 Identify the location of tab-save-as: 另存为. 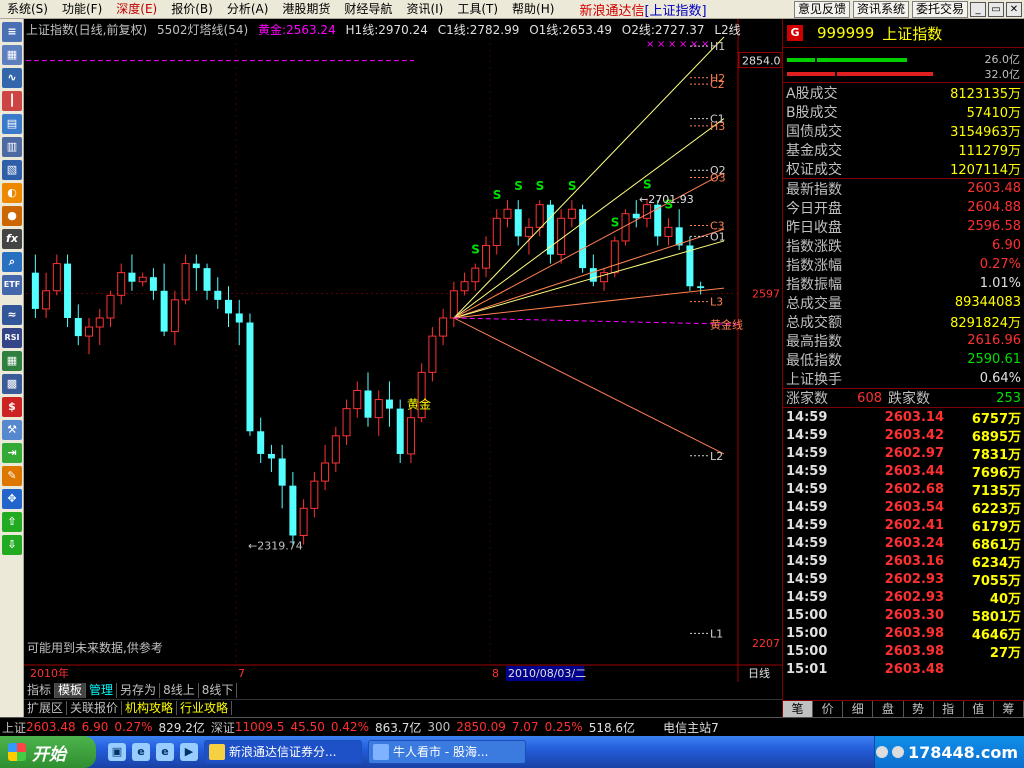
(139, 690).